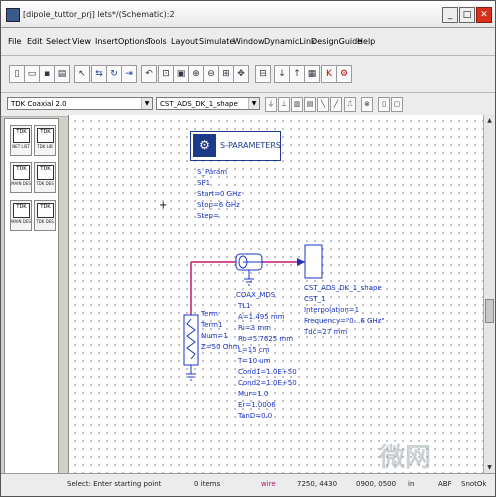 Image resolution: width=496 pixels, height=497 pixels. Describe the element at coordinates (255, 416) in the screenshot. I see `param-line: TanD=0.0` at that location.